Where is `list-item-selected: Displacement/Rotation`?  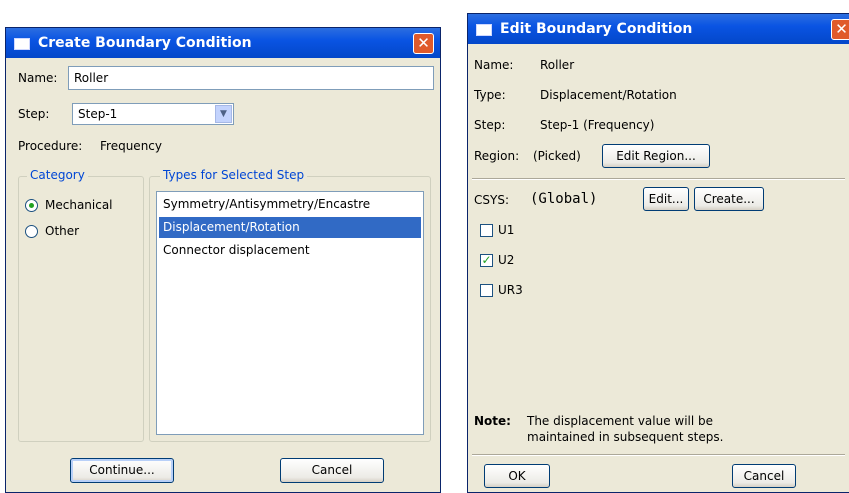
list-item-selected: Displacement/Rotation is located at coordinates (290, 227).